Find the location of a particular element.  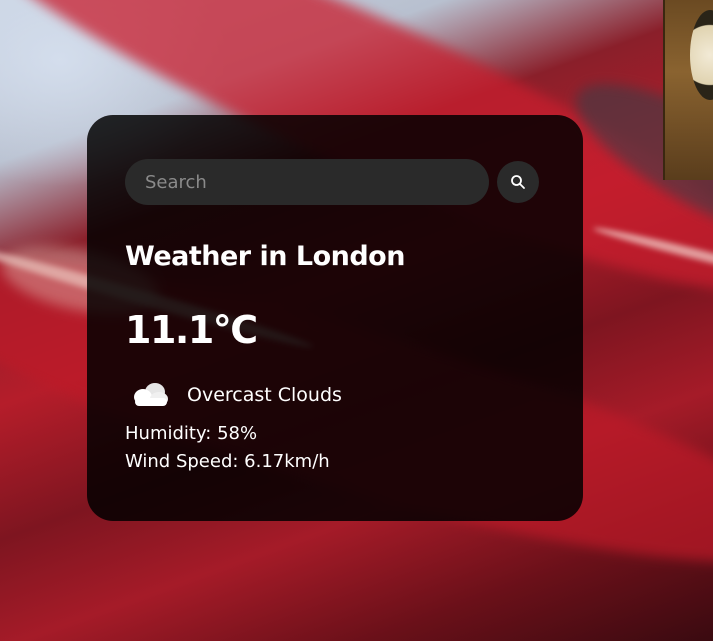

search-button is located at coordinates (518, 182).